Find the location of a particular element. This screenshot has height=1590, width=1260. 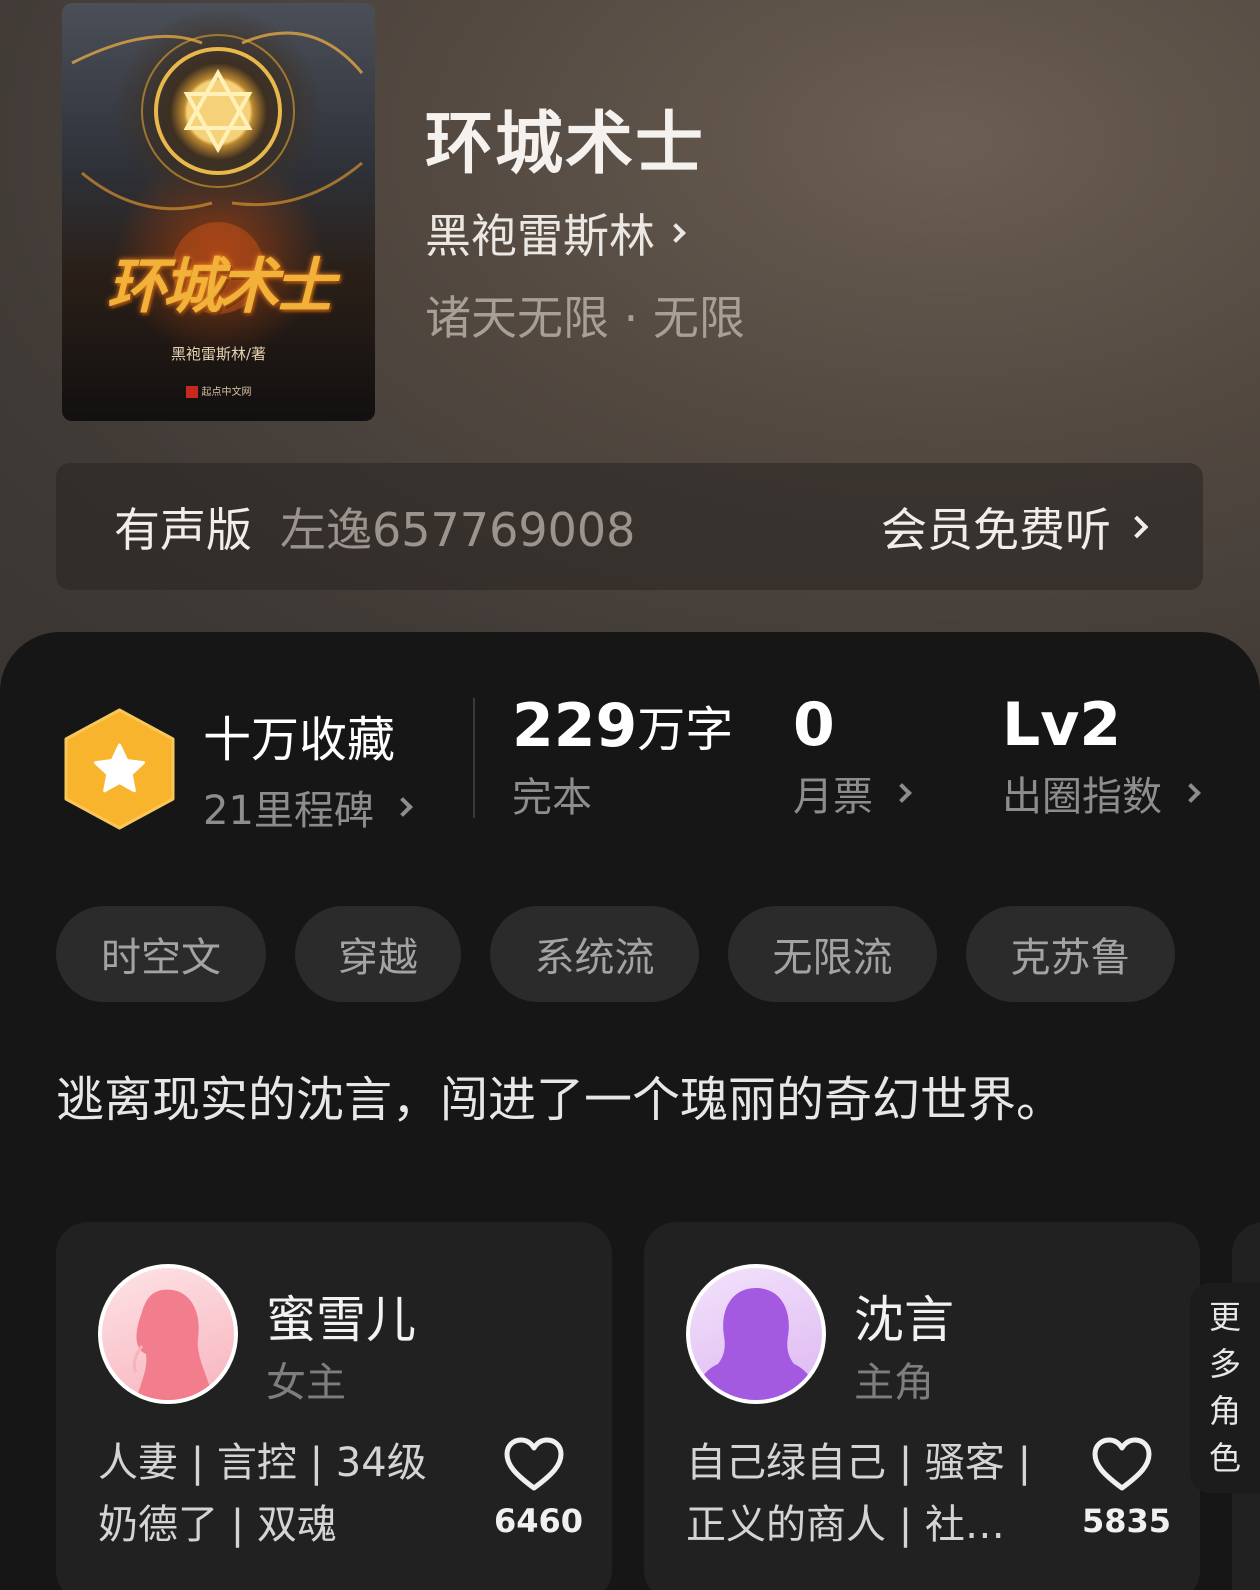

cover-author: 黑袍雷斯林/著 is located at coordinates (218, 354).